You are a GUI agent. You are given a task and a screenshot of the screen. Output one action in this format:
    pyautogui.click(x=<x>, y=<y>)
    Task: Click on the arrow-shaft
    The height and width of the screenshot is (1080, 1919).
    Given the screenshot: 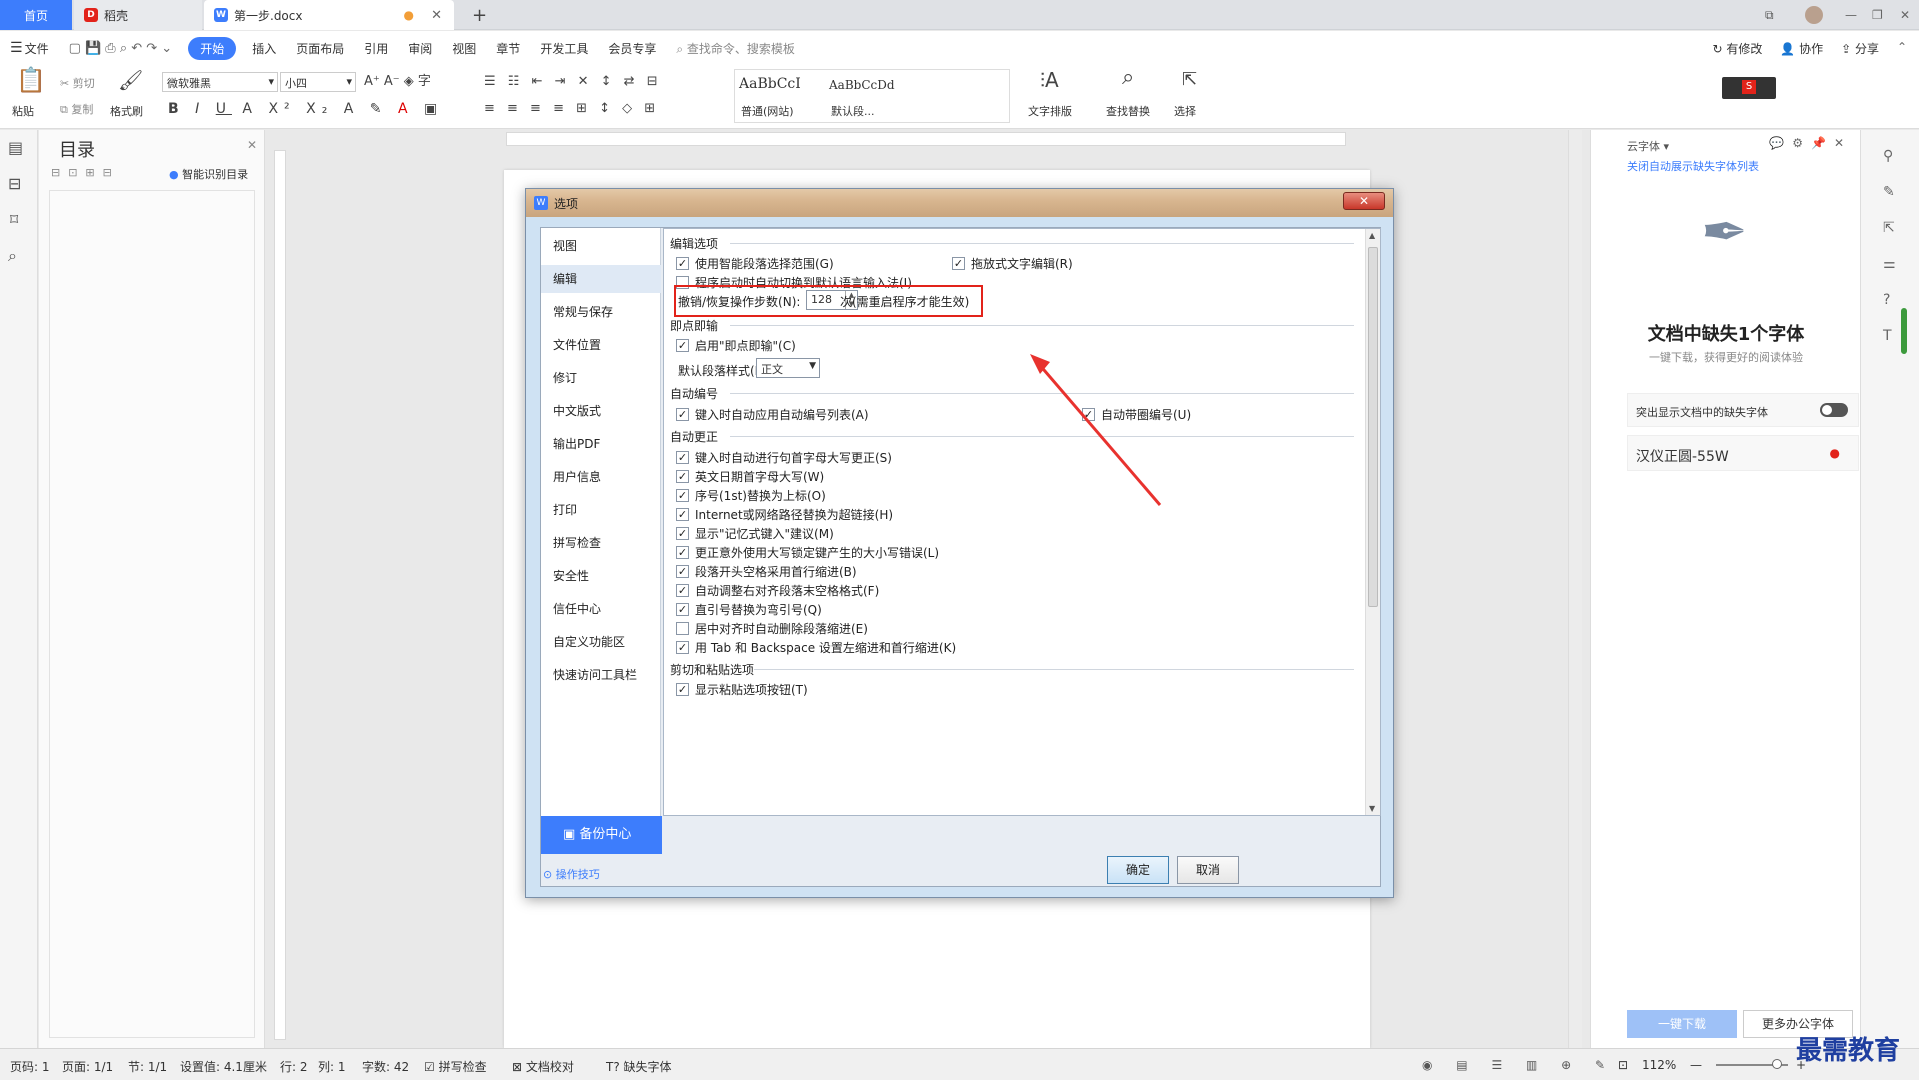 What is the action you would take?
    pyautogui.click(x=1099, y=434)
    